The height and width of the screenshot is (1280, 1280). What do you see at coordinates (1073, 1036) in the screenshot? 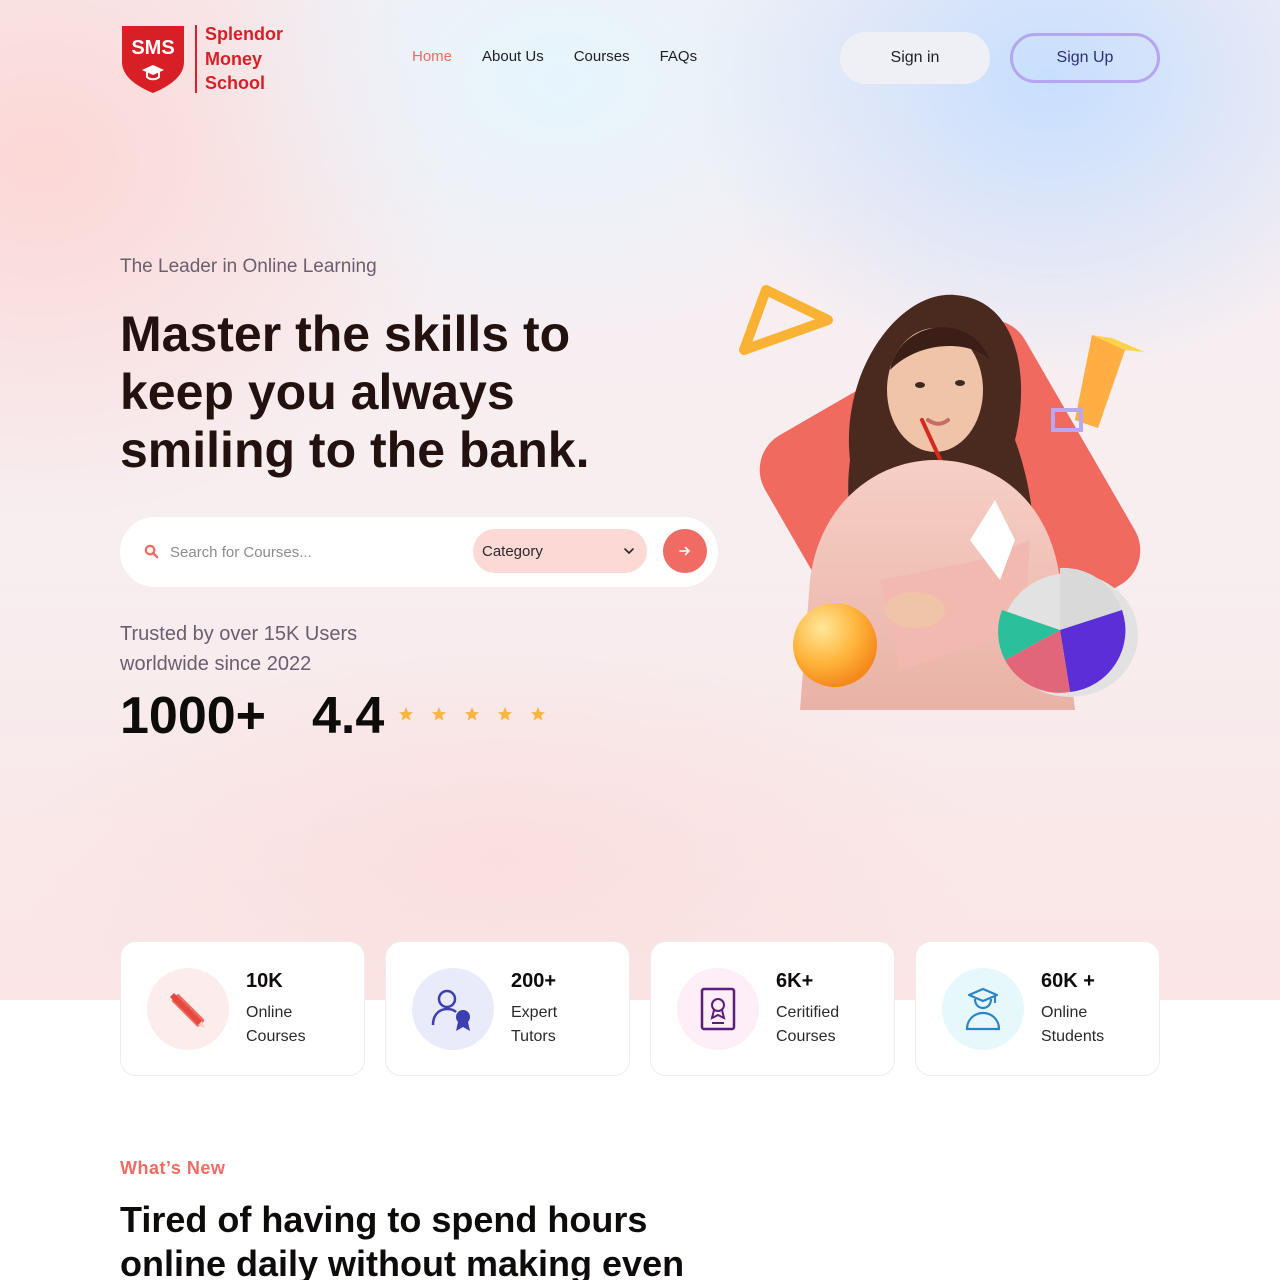
I see `stat-label-line: Students` at bounding box center [1073, 1036].